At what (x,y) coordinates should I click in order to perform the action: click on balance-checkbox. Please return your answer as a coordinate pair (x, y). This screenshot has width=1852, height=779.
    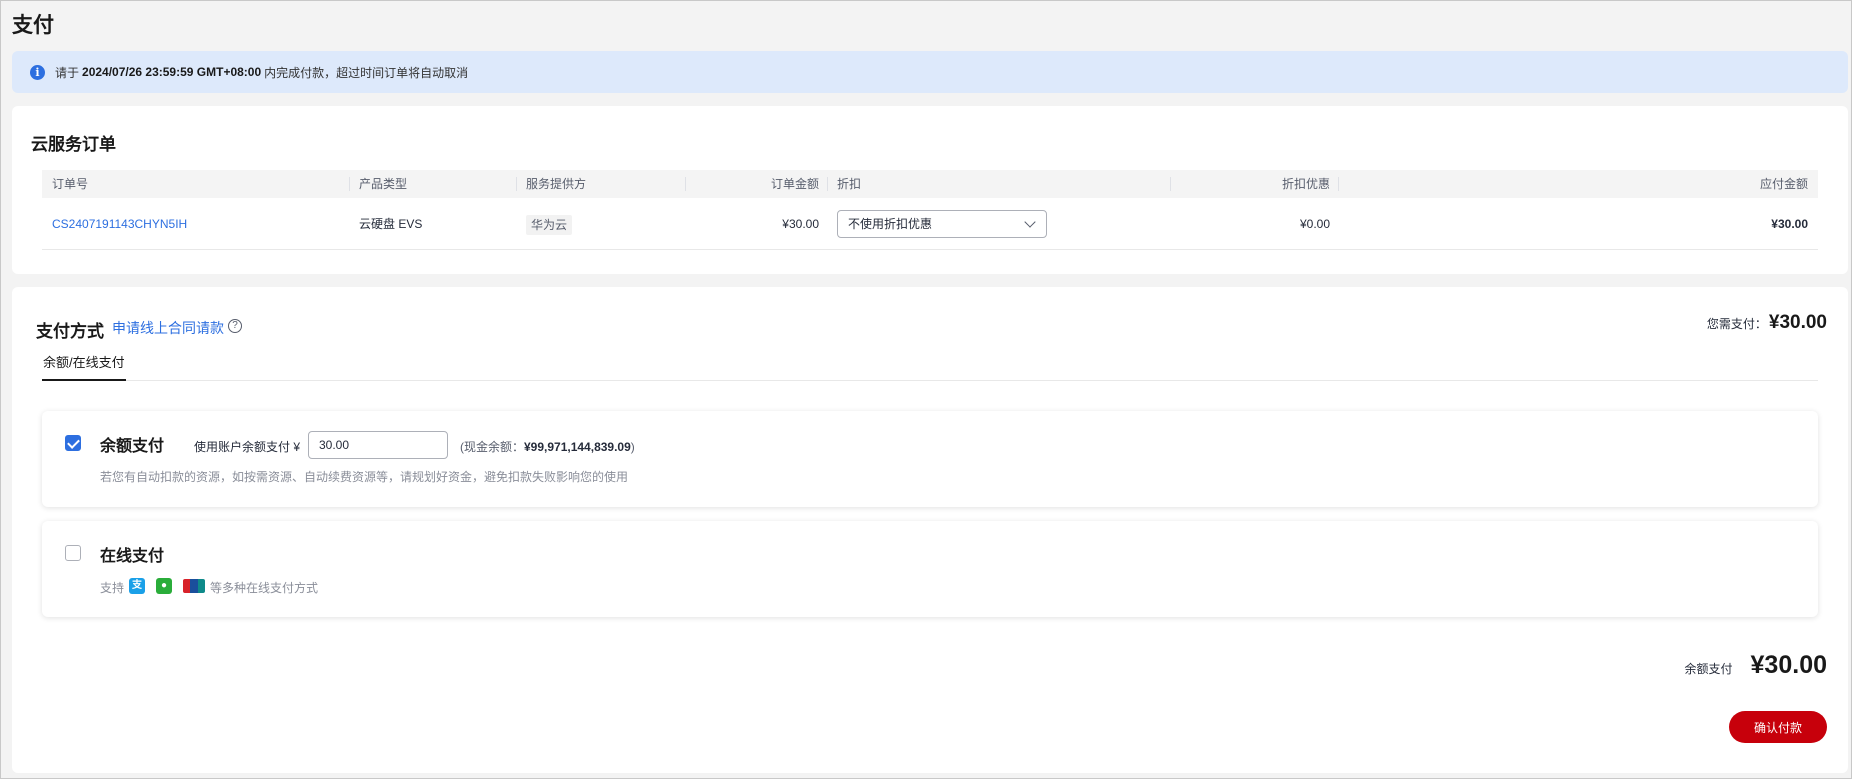
    Looking at the image, I should click on (73, 443).